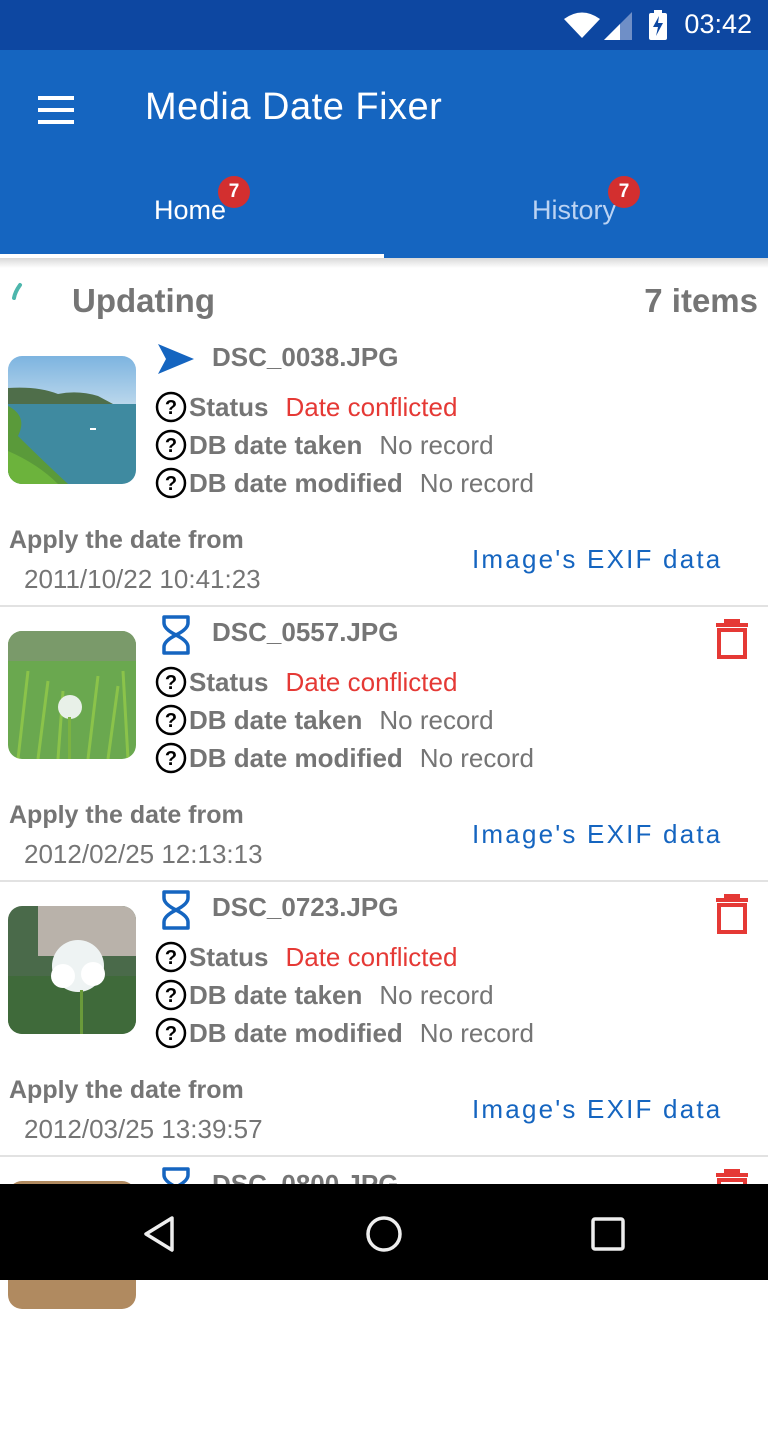 This screenshot has width=768, height=1432. I want to click on file-name: DSC_0038.JPG, so click(305, 357).